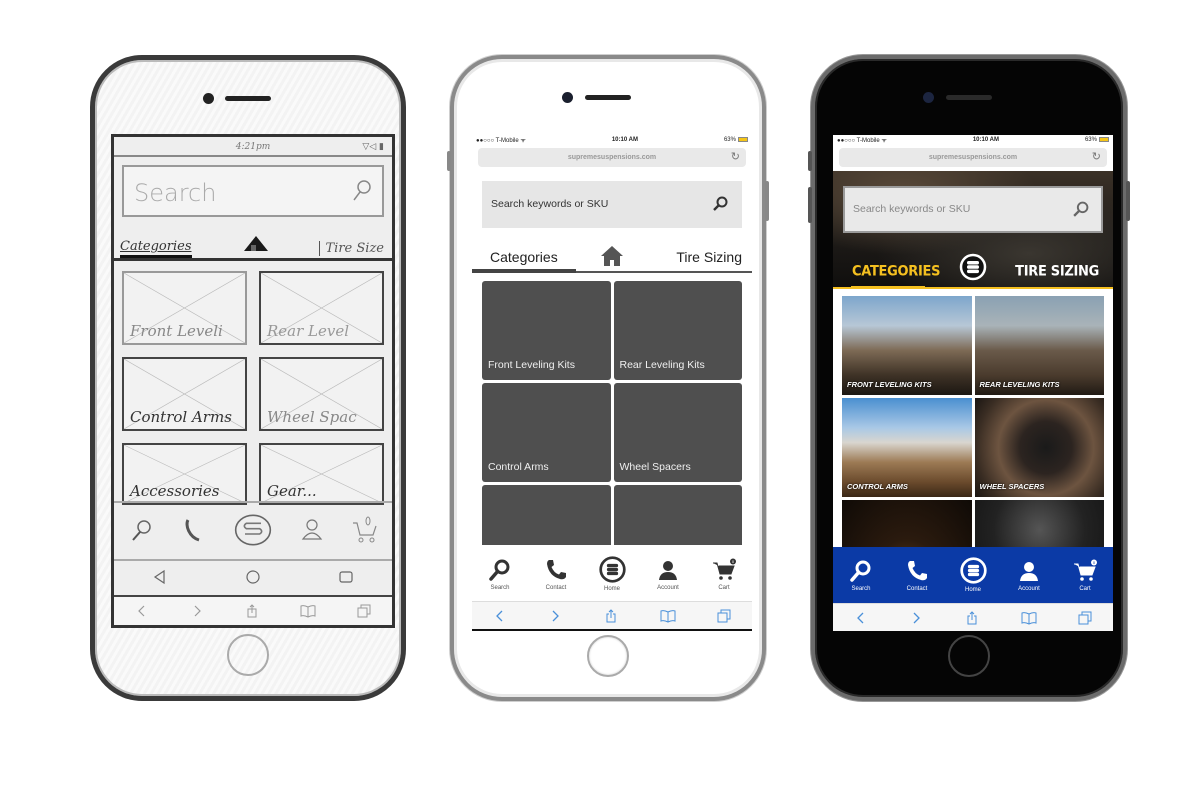 Image resolution: width=1200 pixels, height=800 pixels. What do you see at coordinates (668, 587) in the screenshot?
I see `nav-label: Account` at bounding box center [668, 587].